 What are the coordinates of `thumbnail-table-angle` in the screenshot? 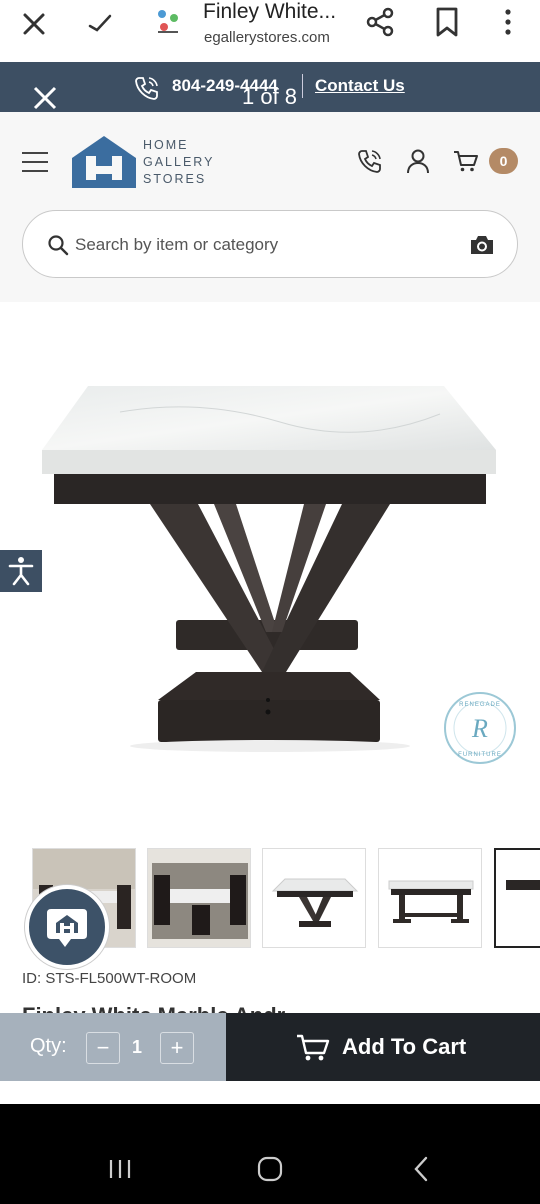 It's located at (314, 898).